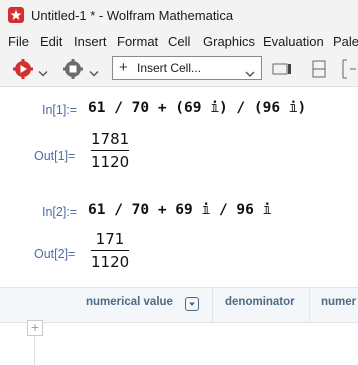 Image resolution: width=358 pixels, height=365 pixels. I want to click on output-label-1: Out[1]=, so click(55, 156).